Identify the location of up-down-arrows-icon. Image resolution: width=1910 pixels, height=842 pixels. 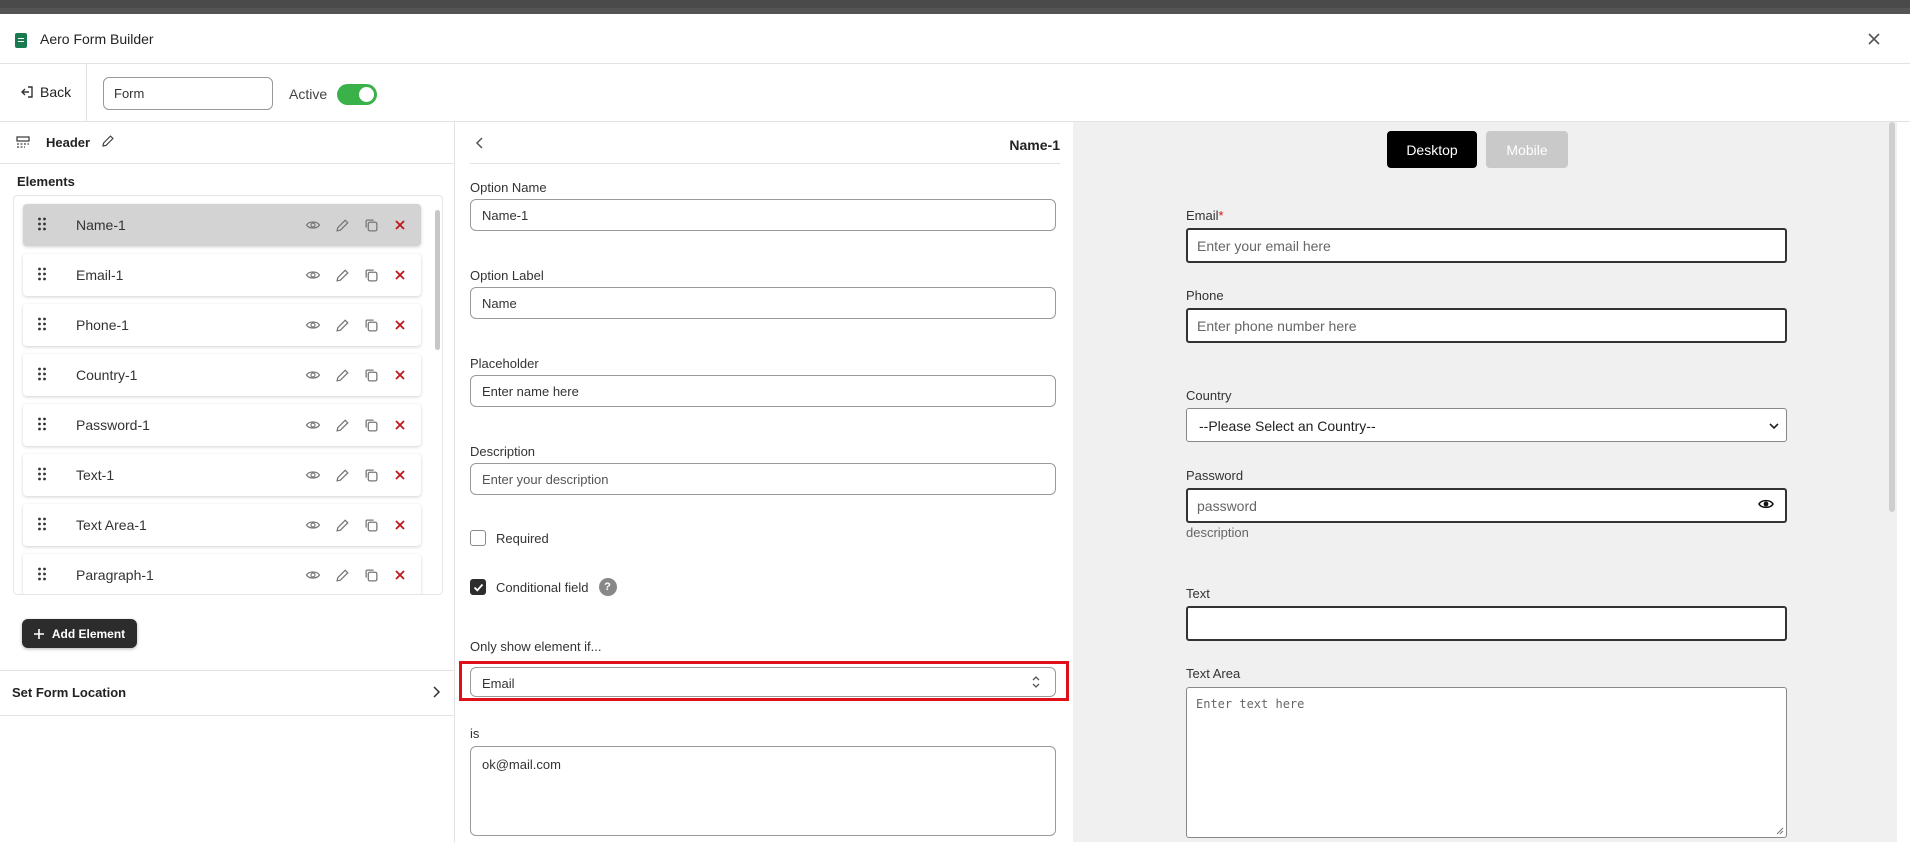
(1036, 682).